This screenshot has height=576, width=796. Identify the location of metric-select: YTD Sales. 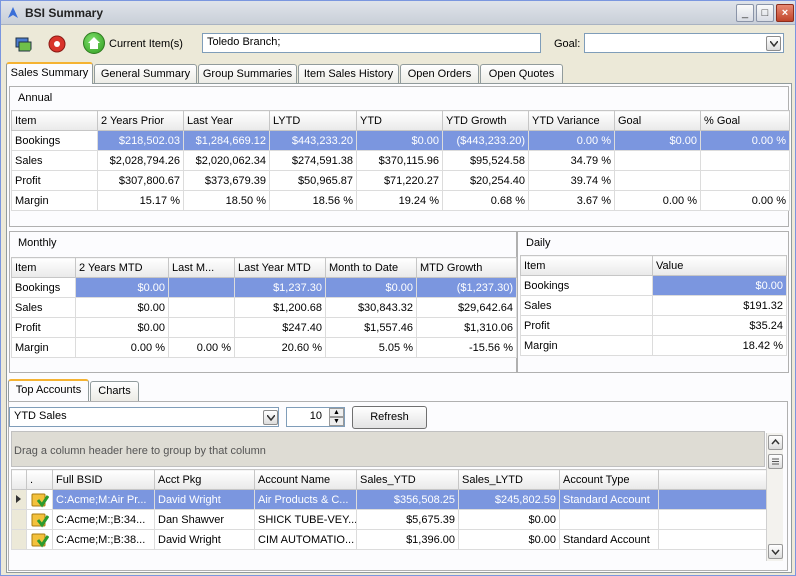
(144, 417).